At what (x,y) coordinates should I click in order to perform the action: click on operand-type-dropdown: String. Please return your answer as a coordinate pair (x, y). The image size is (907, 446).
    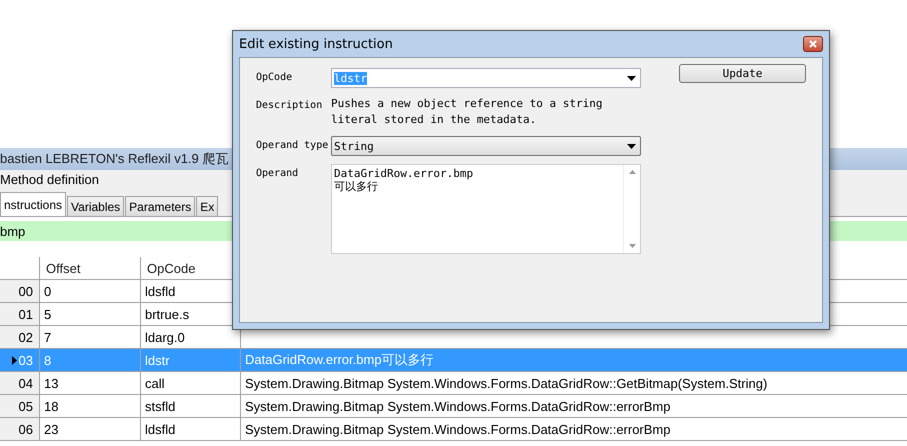
    Looking at the image, I should click on (486, 146).